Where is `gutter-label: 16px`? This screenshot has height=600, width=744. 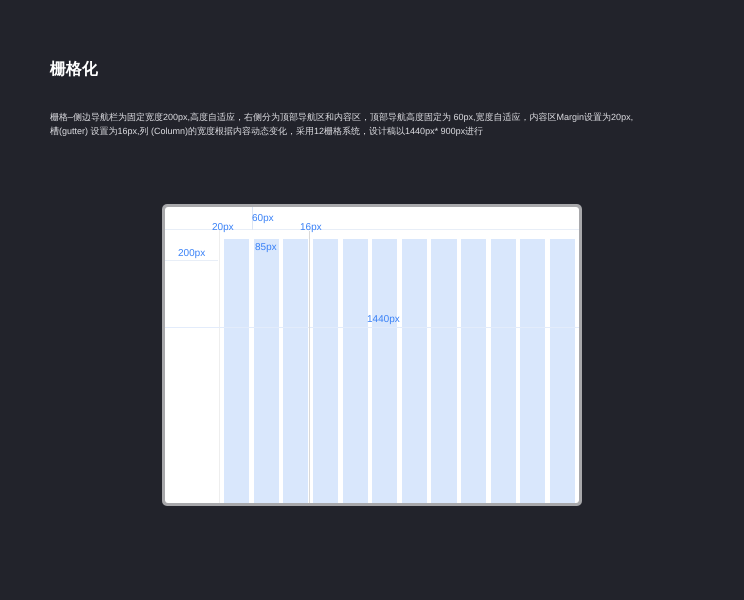 gutter-label: 16px is located at coordinates (311, 228).